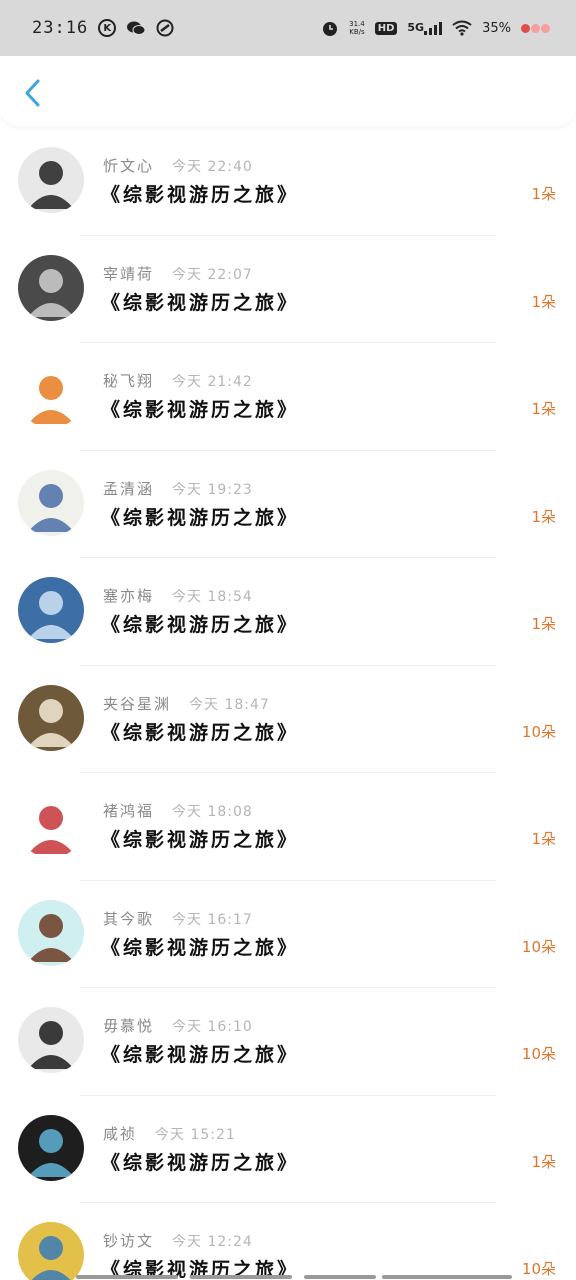  What do you see at coordinates (212, 274) in the screenshot?
I see `reward-time: 今天 22:07` at bounding box center [212, 274].